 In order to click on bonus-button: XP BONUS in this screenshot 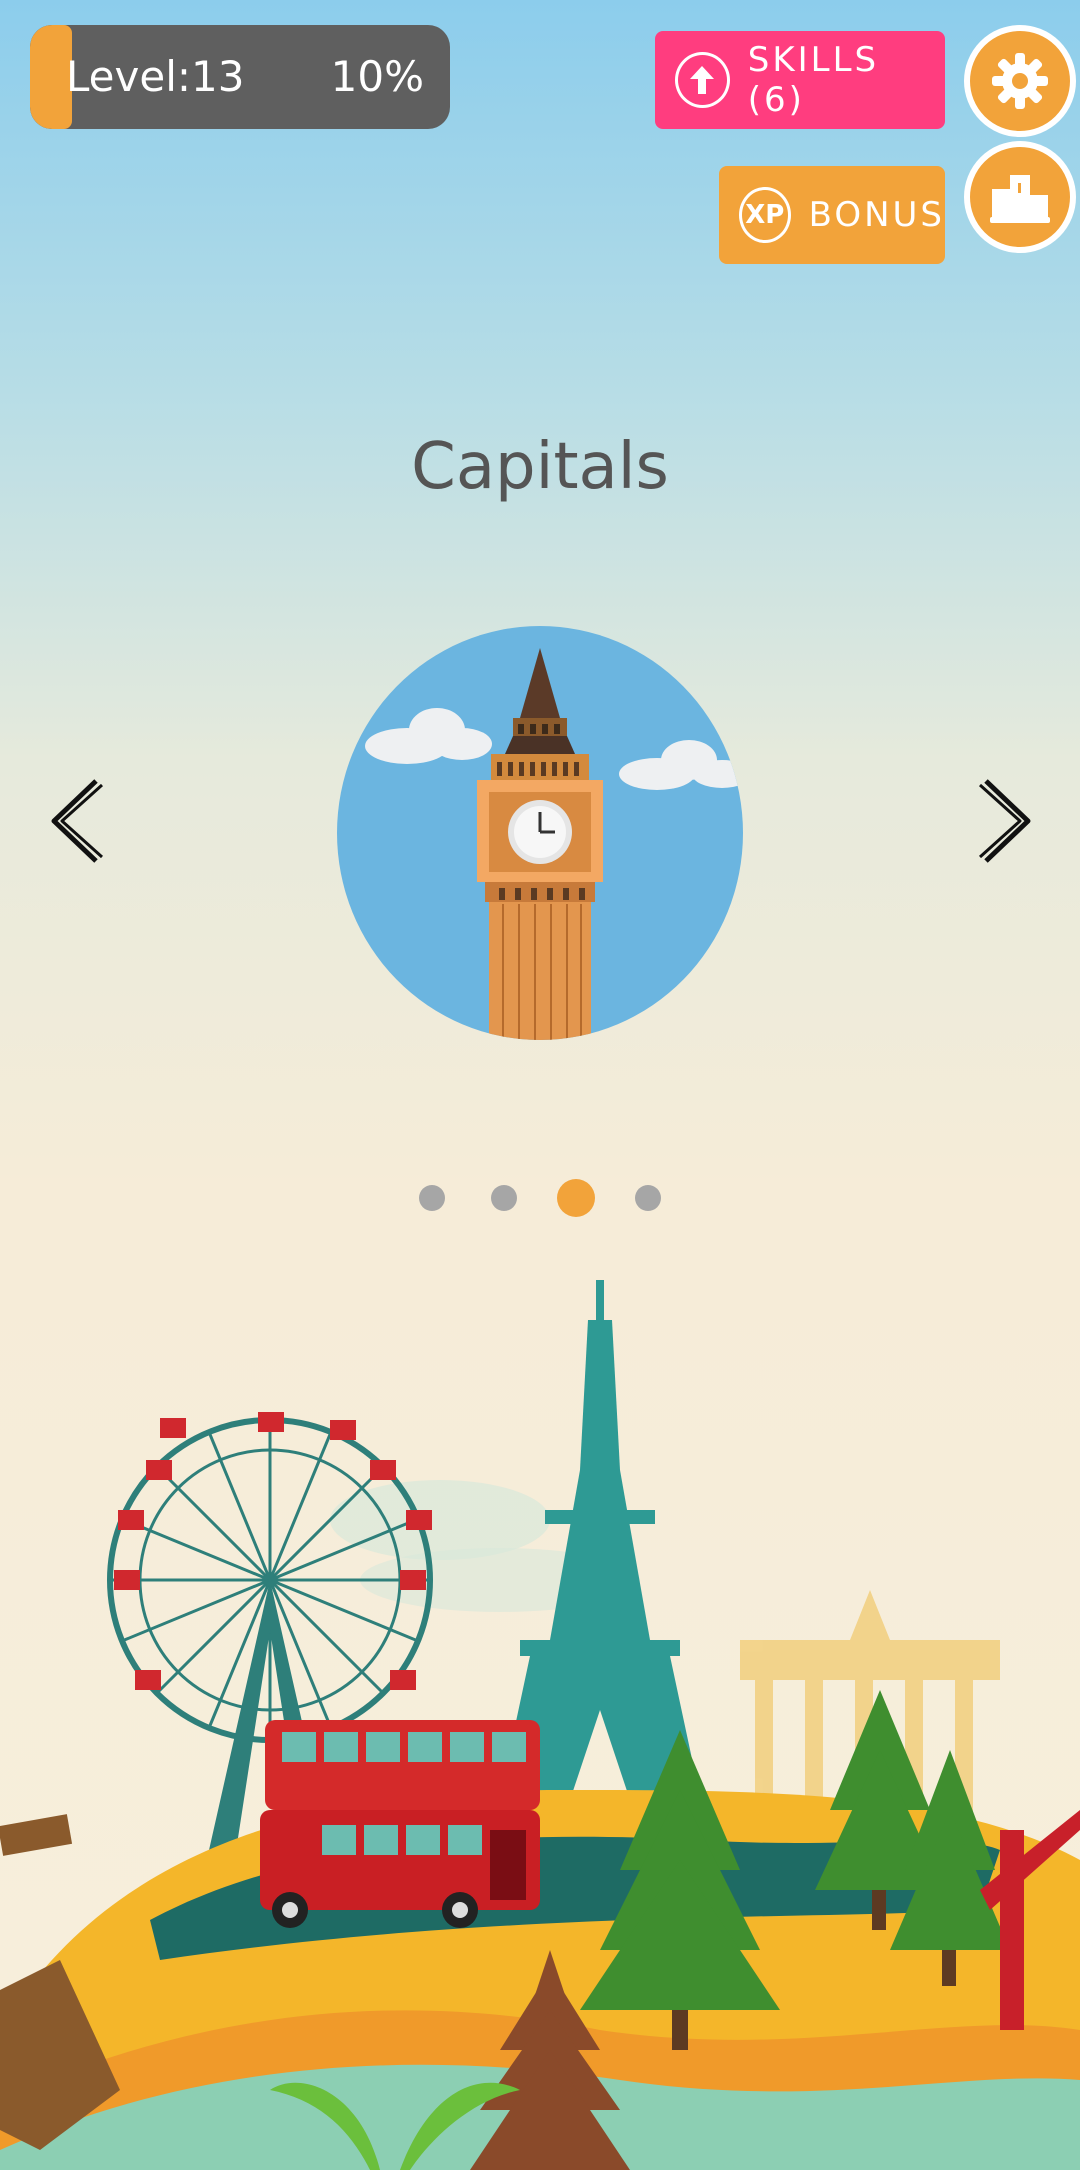, I will do `click(832, 215)`.